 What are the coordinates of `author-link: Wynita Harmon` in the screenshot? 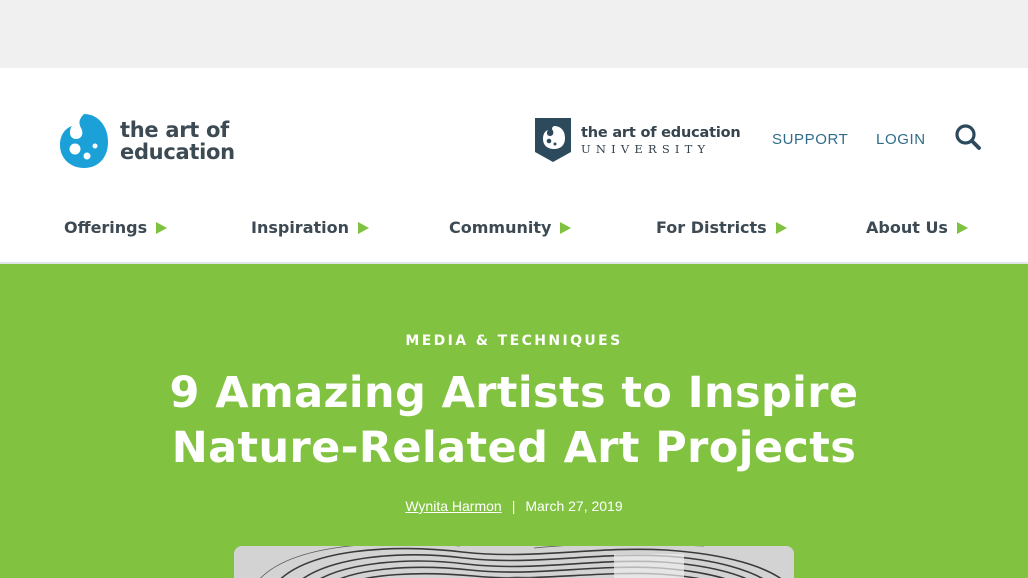 It's located at (453, 506).